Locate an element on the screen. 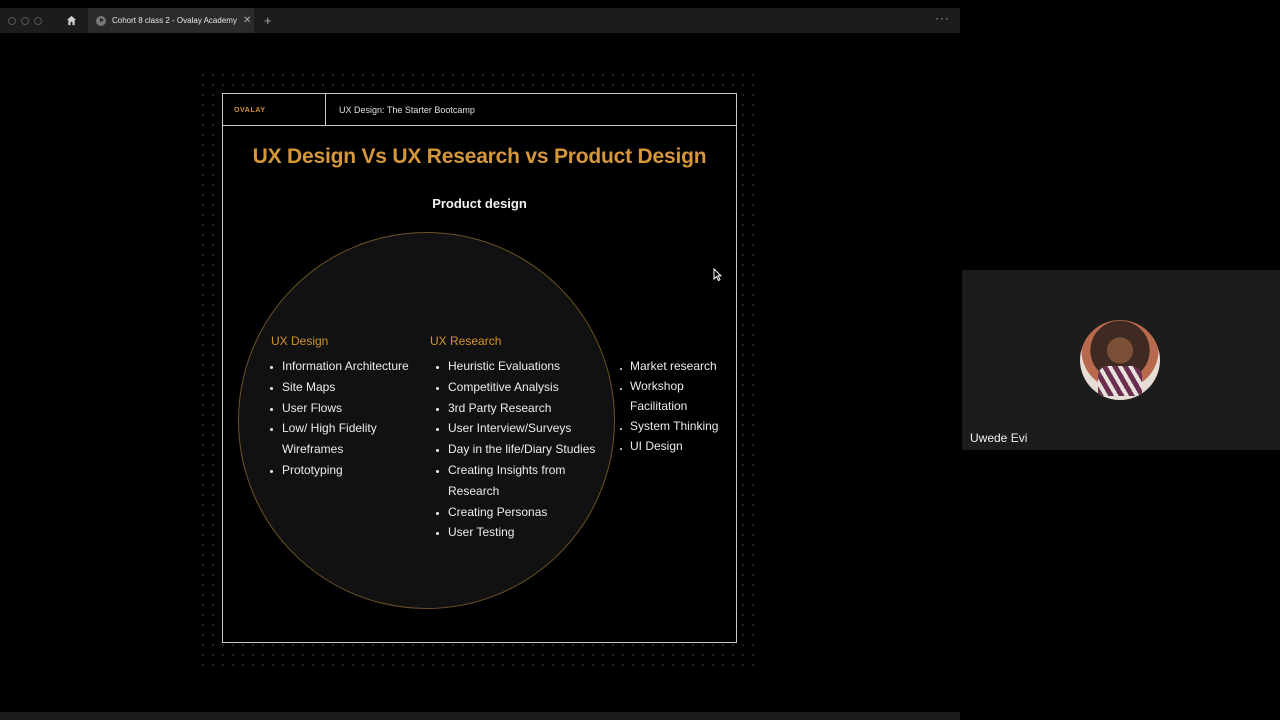 This screenshot has height=720, width=1280. list-item: Creating Personas is located at coordinates (540, 512).